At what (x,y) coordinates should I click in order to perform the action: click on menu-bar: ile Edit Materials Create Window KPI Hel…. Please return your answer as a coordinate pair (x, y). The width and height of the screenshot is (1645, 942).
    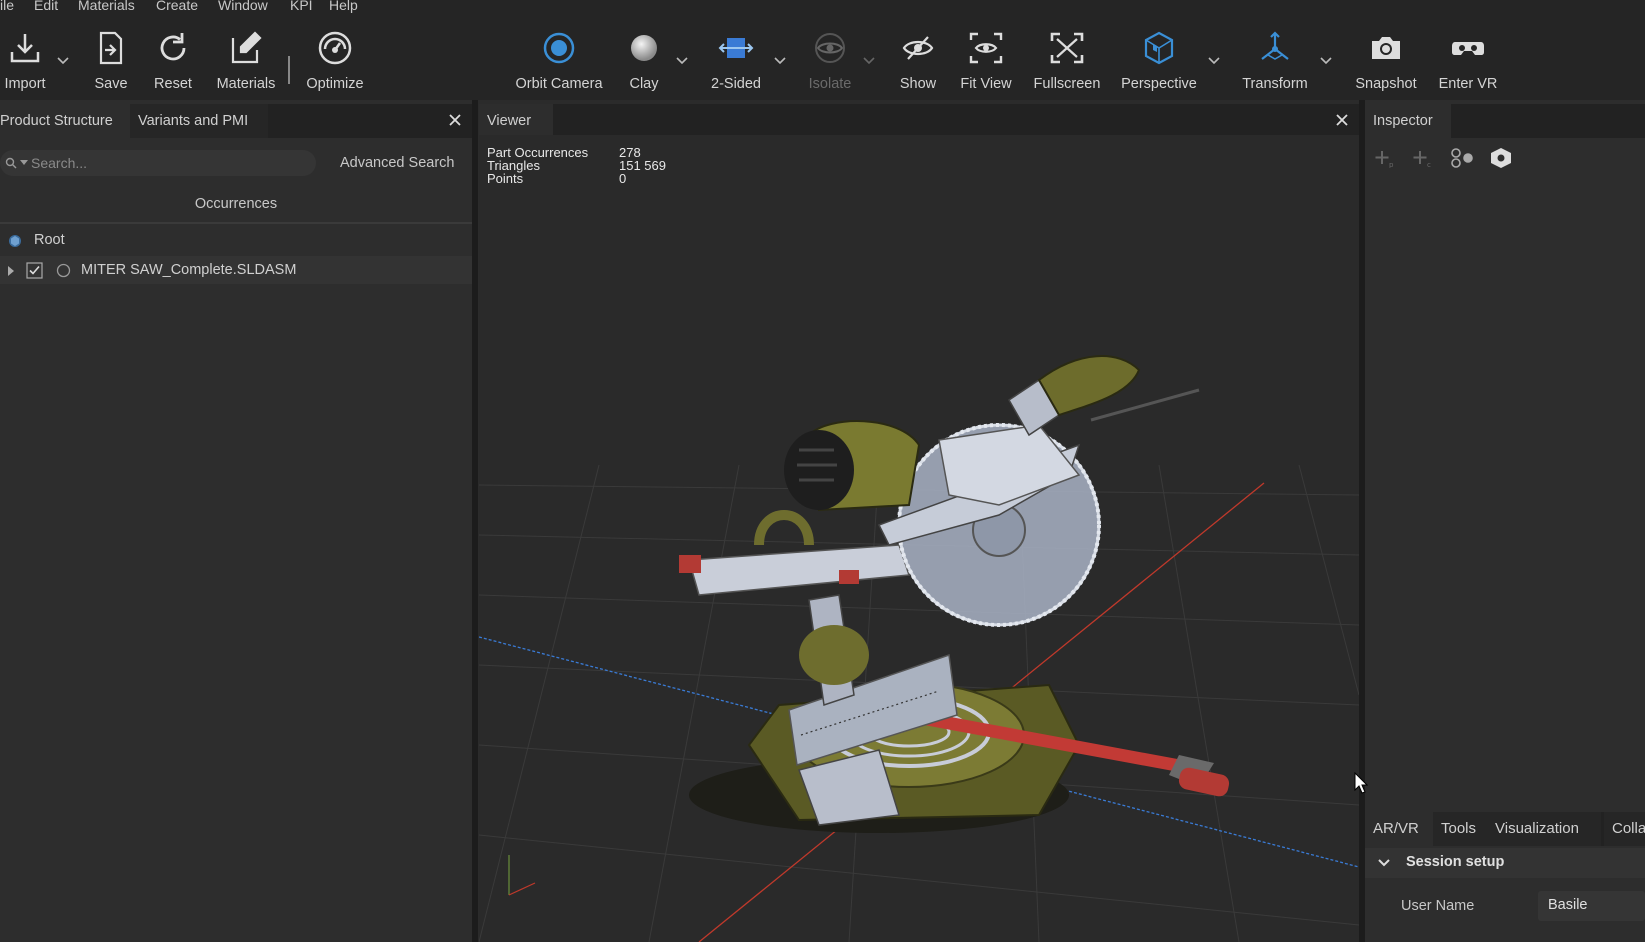
    Looking at the image, I should click on (822, 7).